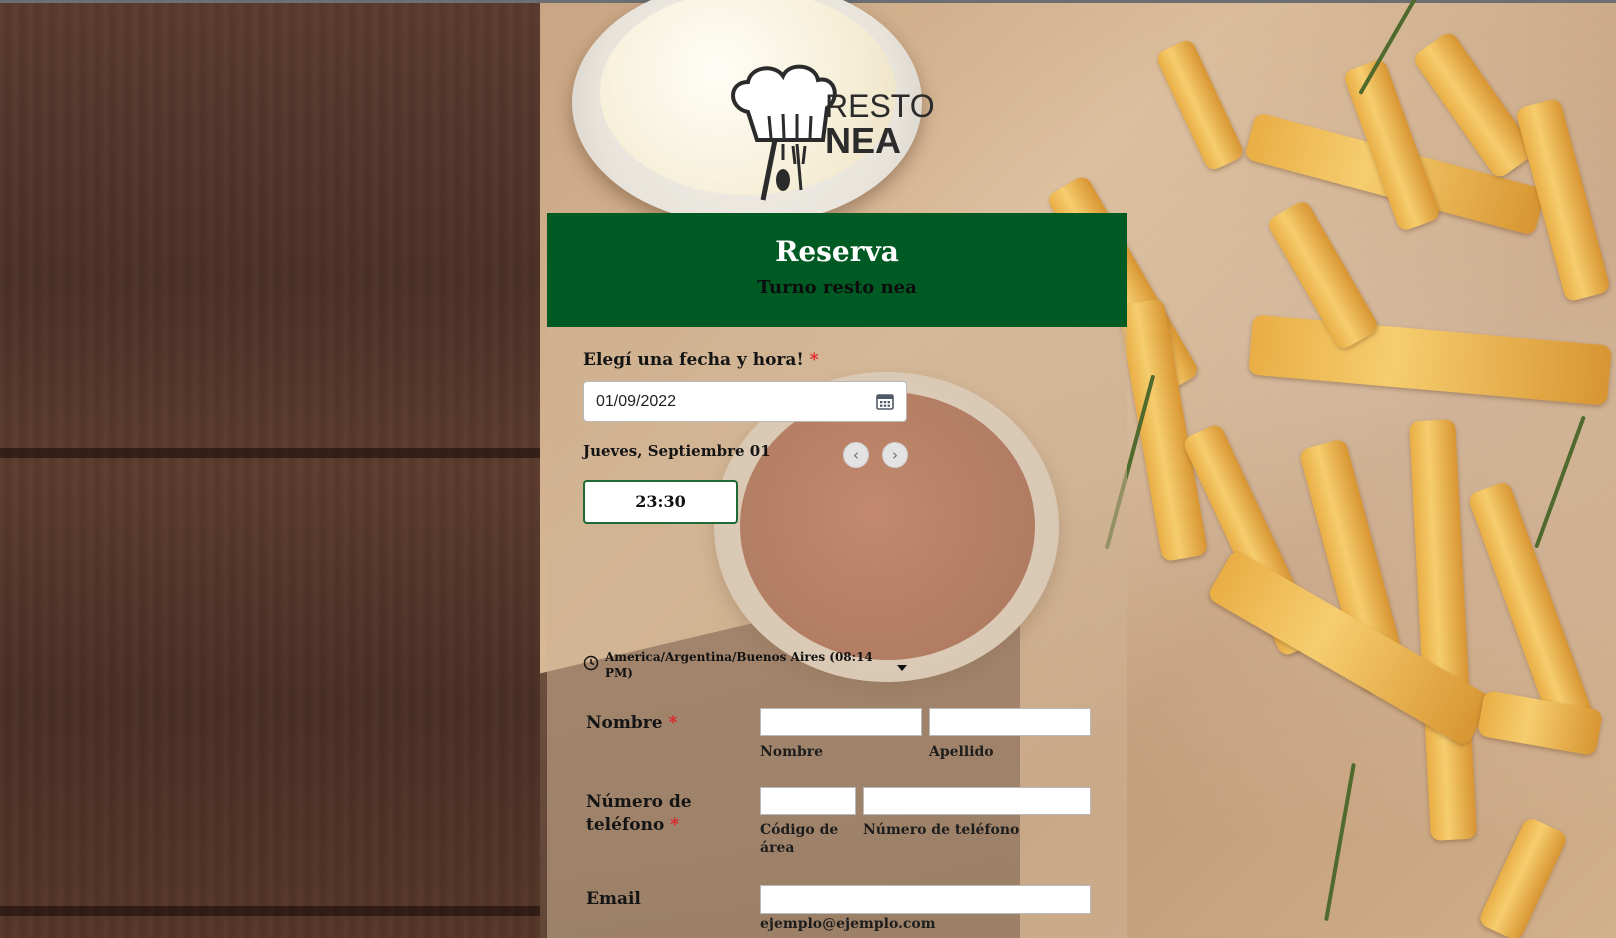 The image size is (1616, 938). What do you see at coordinates (902, 668) in the screenshot?
I see `caret-down-icon` at bounding box center [902, 668].